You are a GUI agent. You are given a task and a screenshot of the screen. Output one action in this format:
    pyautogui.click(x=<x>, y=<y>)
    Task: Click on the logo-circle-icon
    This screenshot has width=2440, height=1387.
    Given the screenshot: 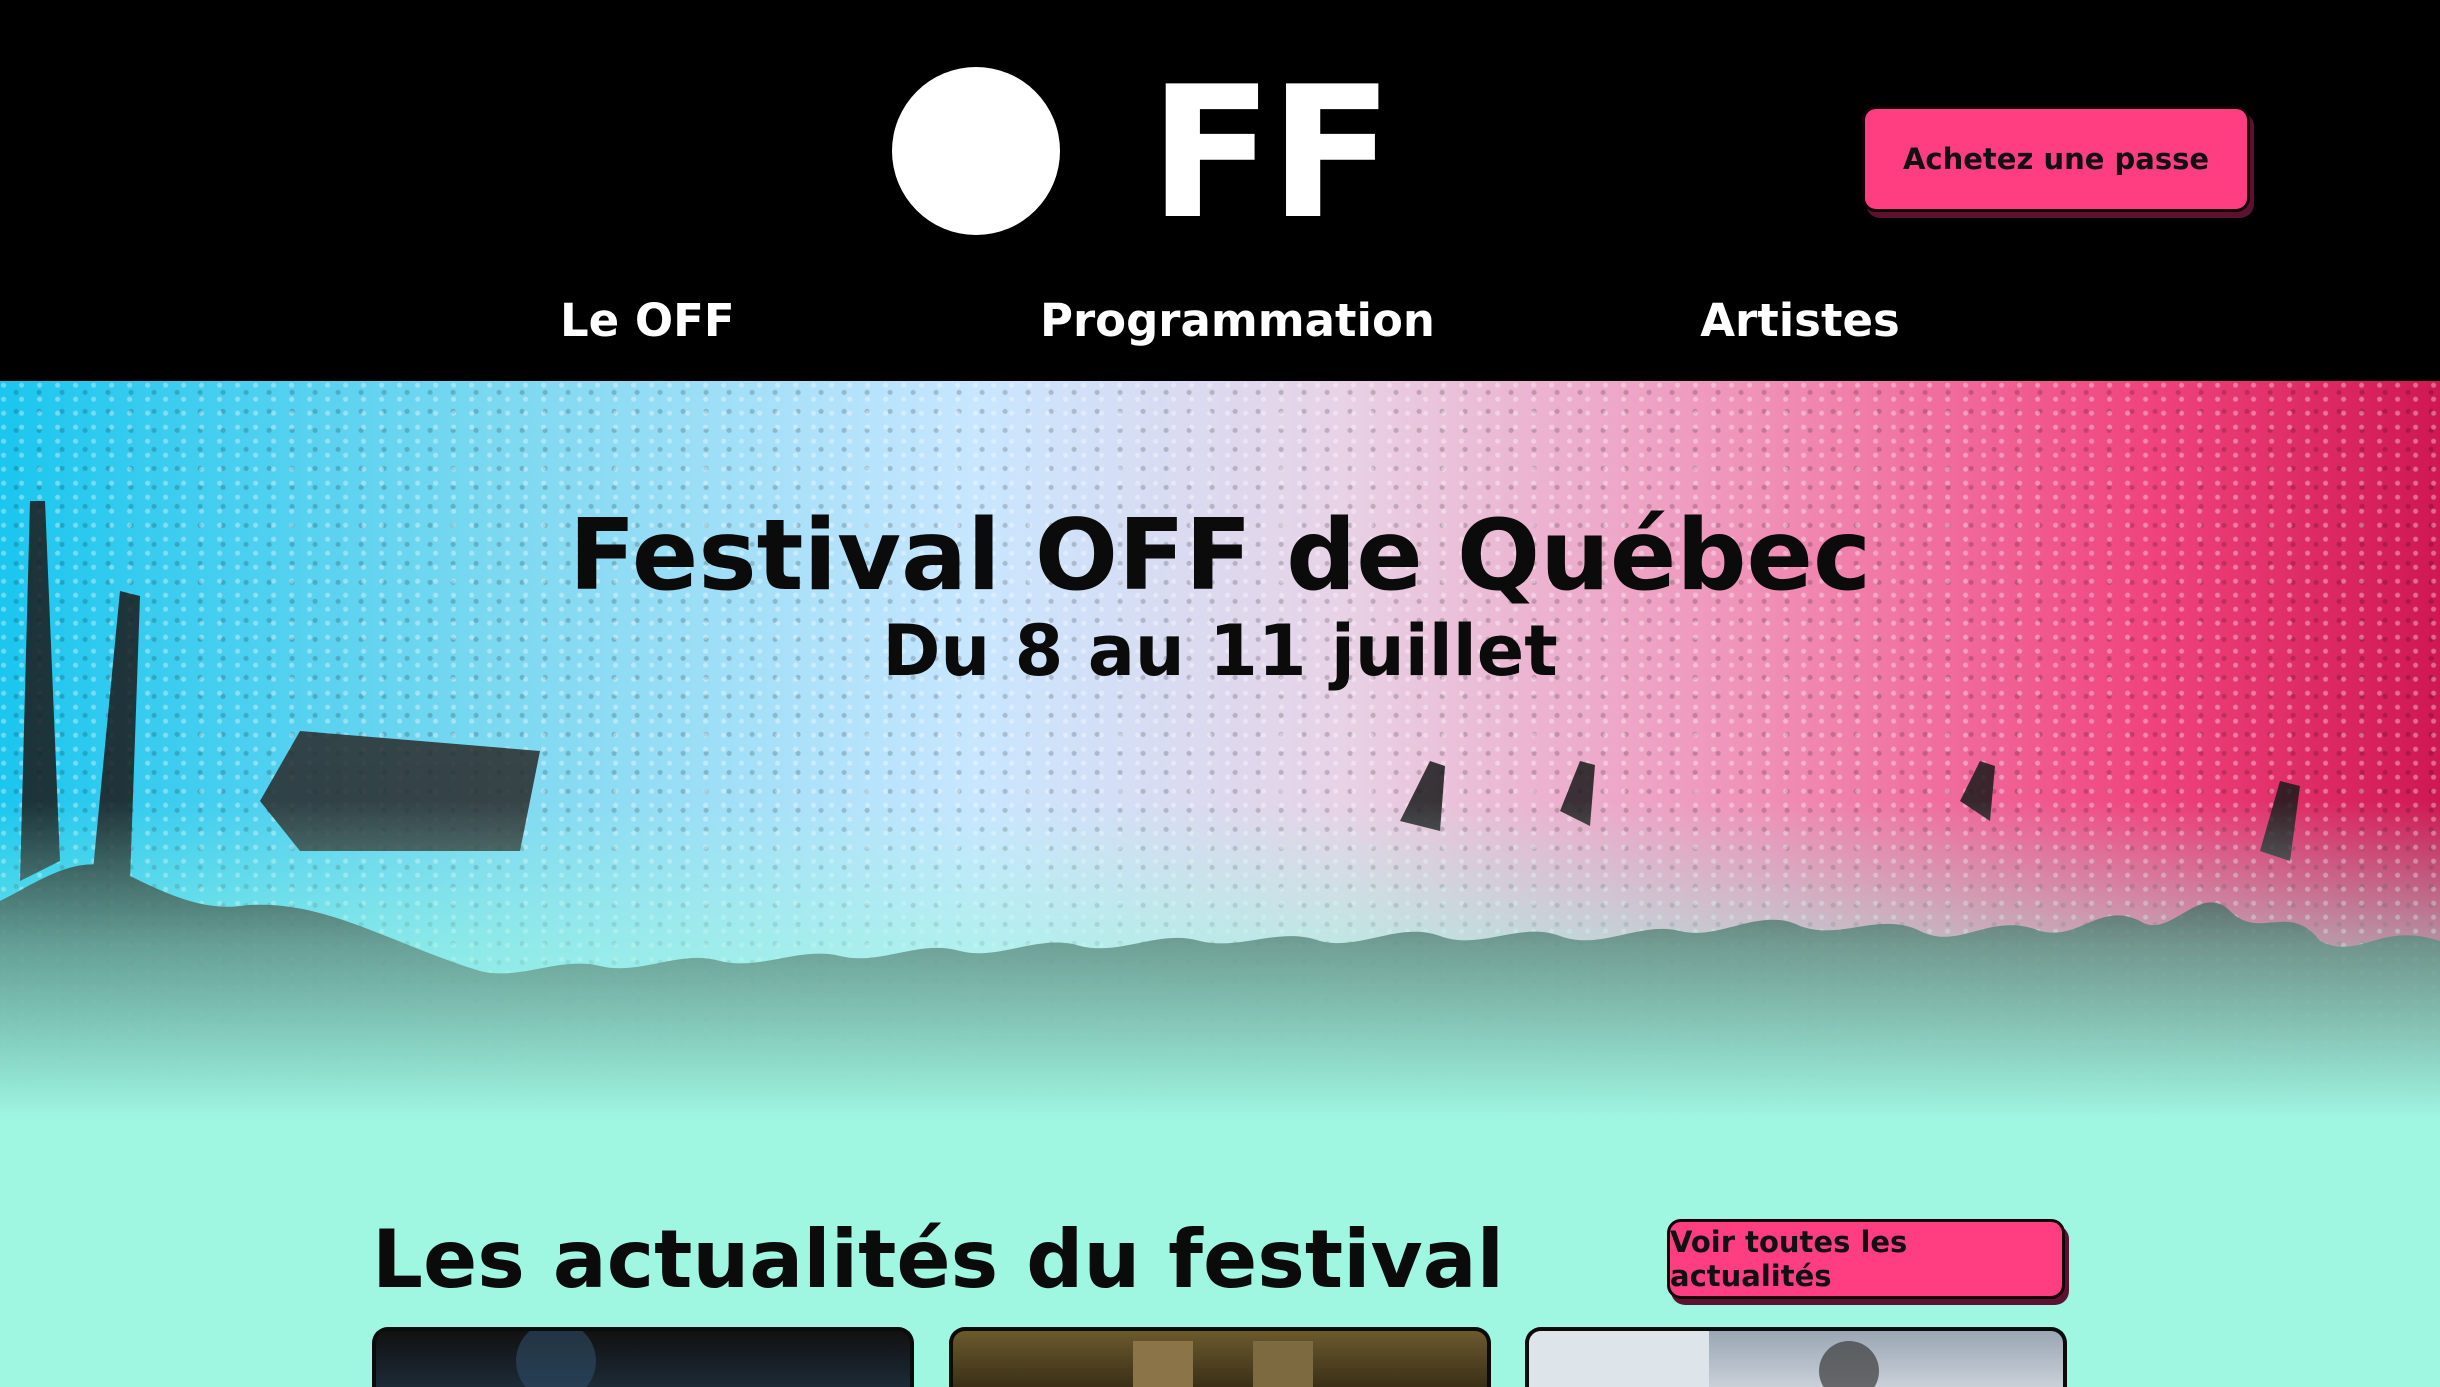 What is the action you would take?
    pyautogui.click(x=976, y=151)
    